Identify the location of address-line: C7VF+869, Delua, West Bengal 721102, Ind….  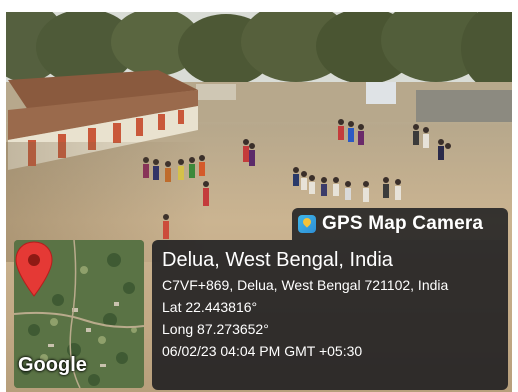
(305, 285).